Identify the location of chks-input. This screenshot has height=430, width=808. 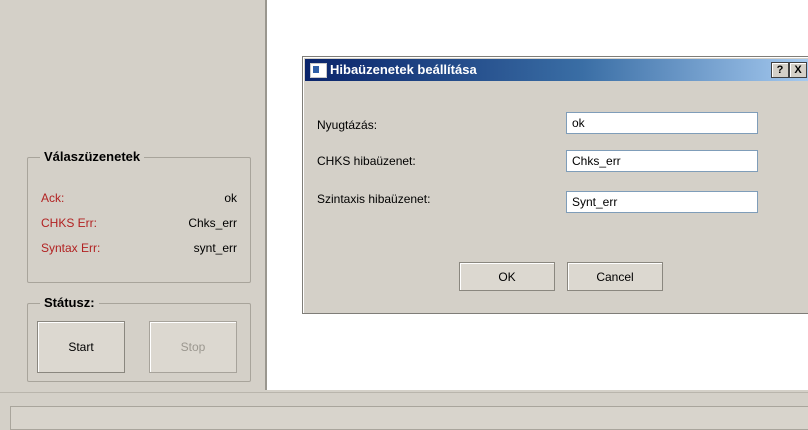
(662, 161).